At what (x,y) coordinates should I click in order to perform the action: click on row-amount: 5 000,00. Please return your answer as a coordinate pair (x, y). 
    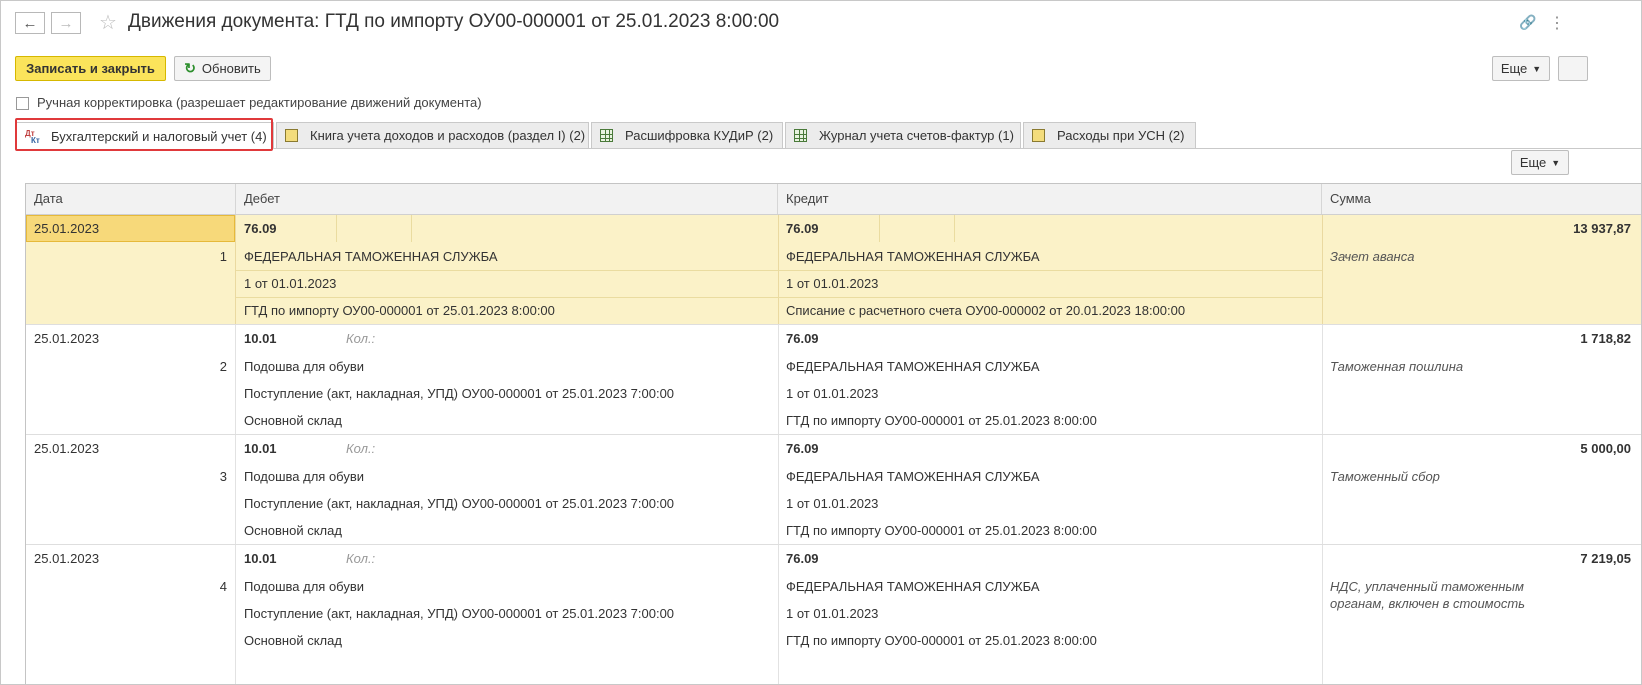
    Looking at the image, I should click on (1605, 448).